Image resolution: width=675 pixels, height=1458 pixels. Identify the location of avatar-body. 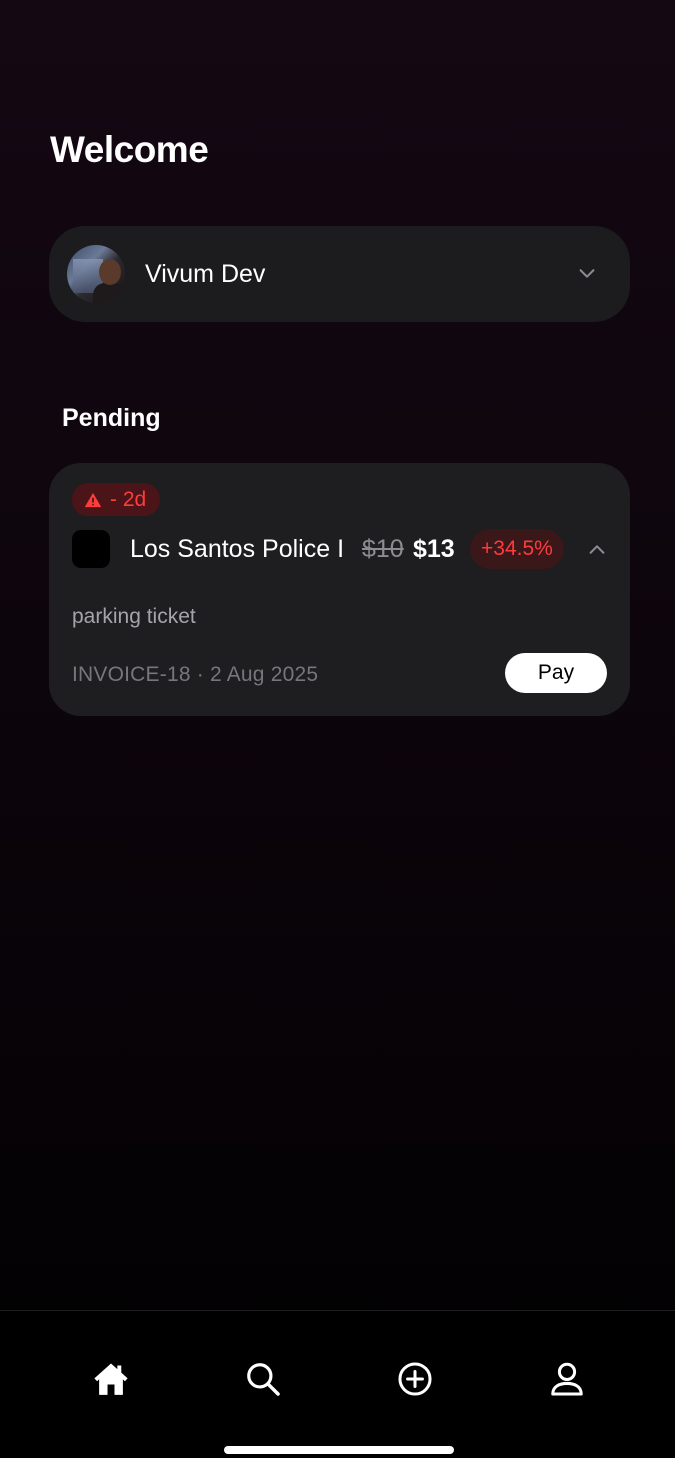
(109, 293).